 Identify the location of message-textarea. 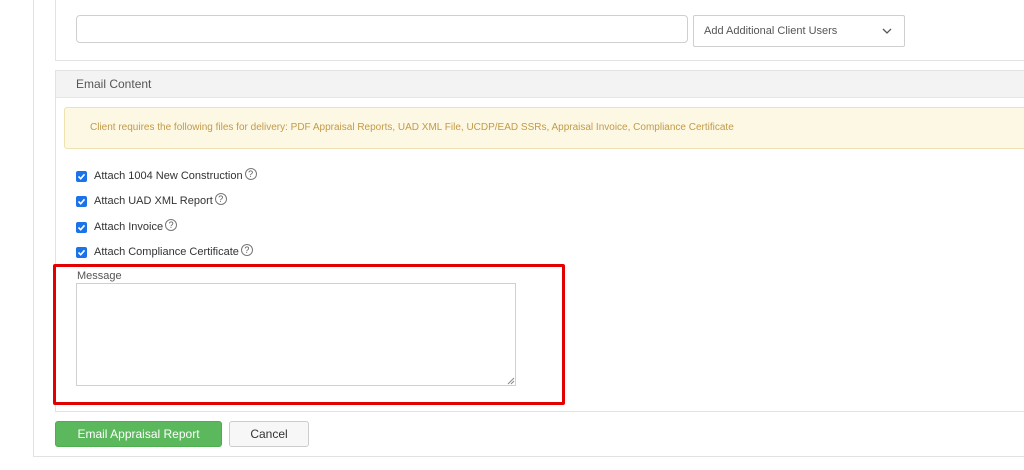
(296, 334).